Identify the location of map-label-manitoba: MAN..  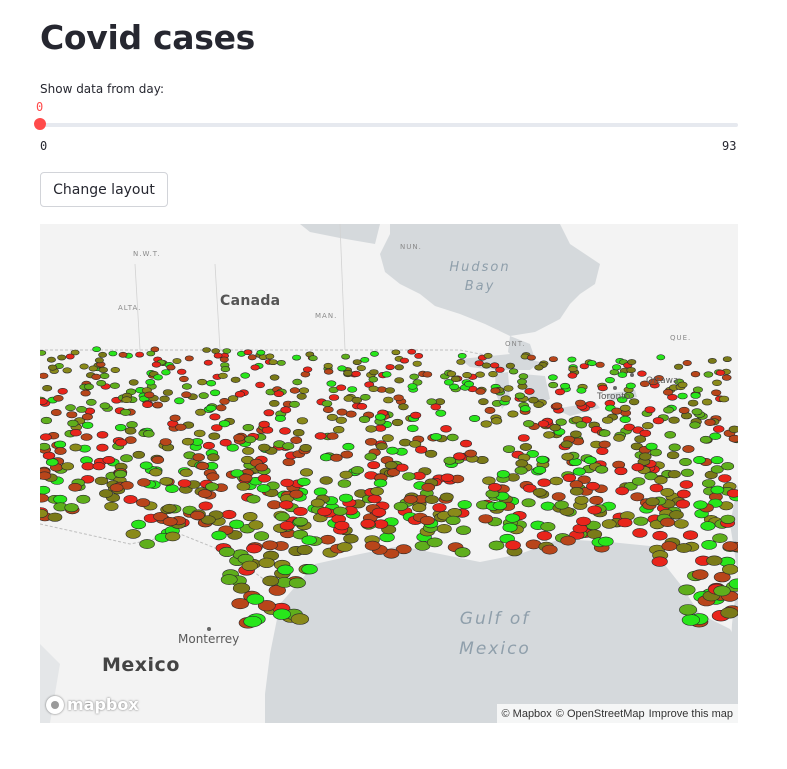
(326, 316).